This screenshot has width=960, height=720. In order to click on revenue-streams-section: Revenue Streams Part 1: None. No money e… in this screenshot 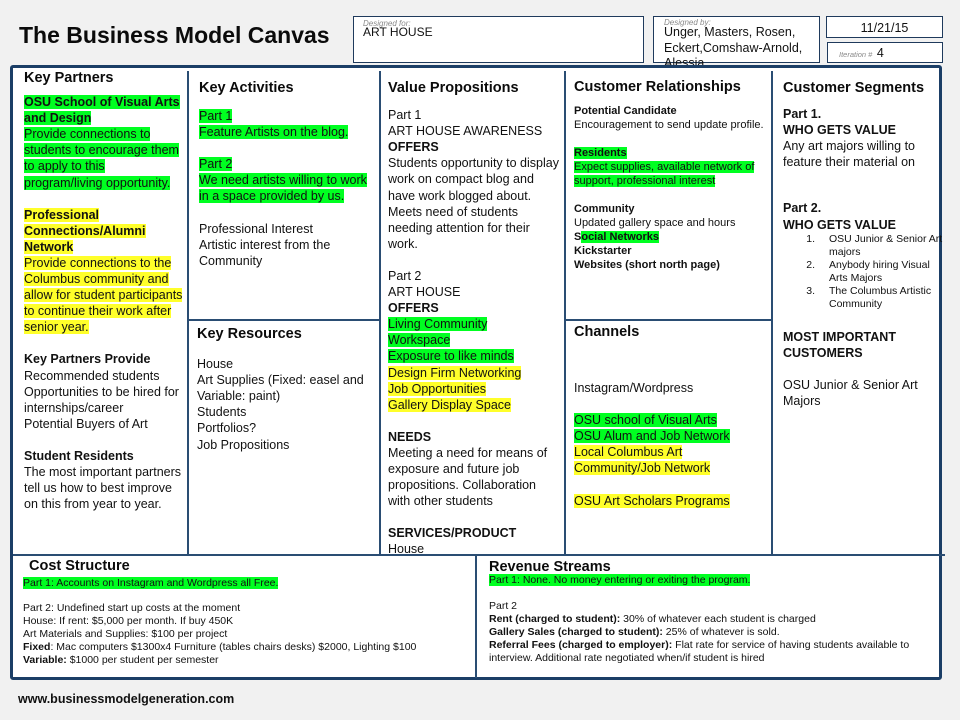, I will do `click(711, 612)`.